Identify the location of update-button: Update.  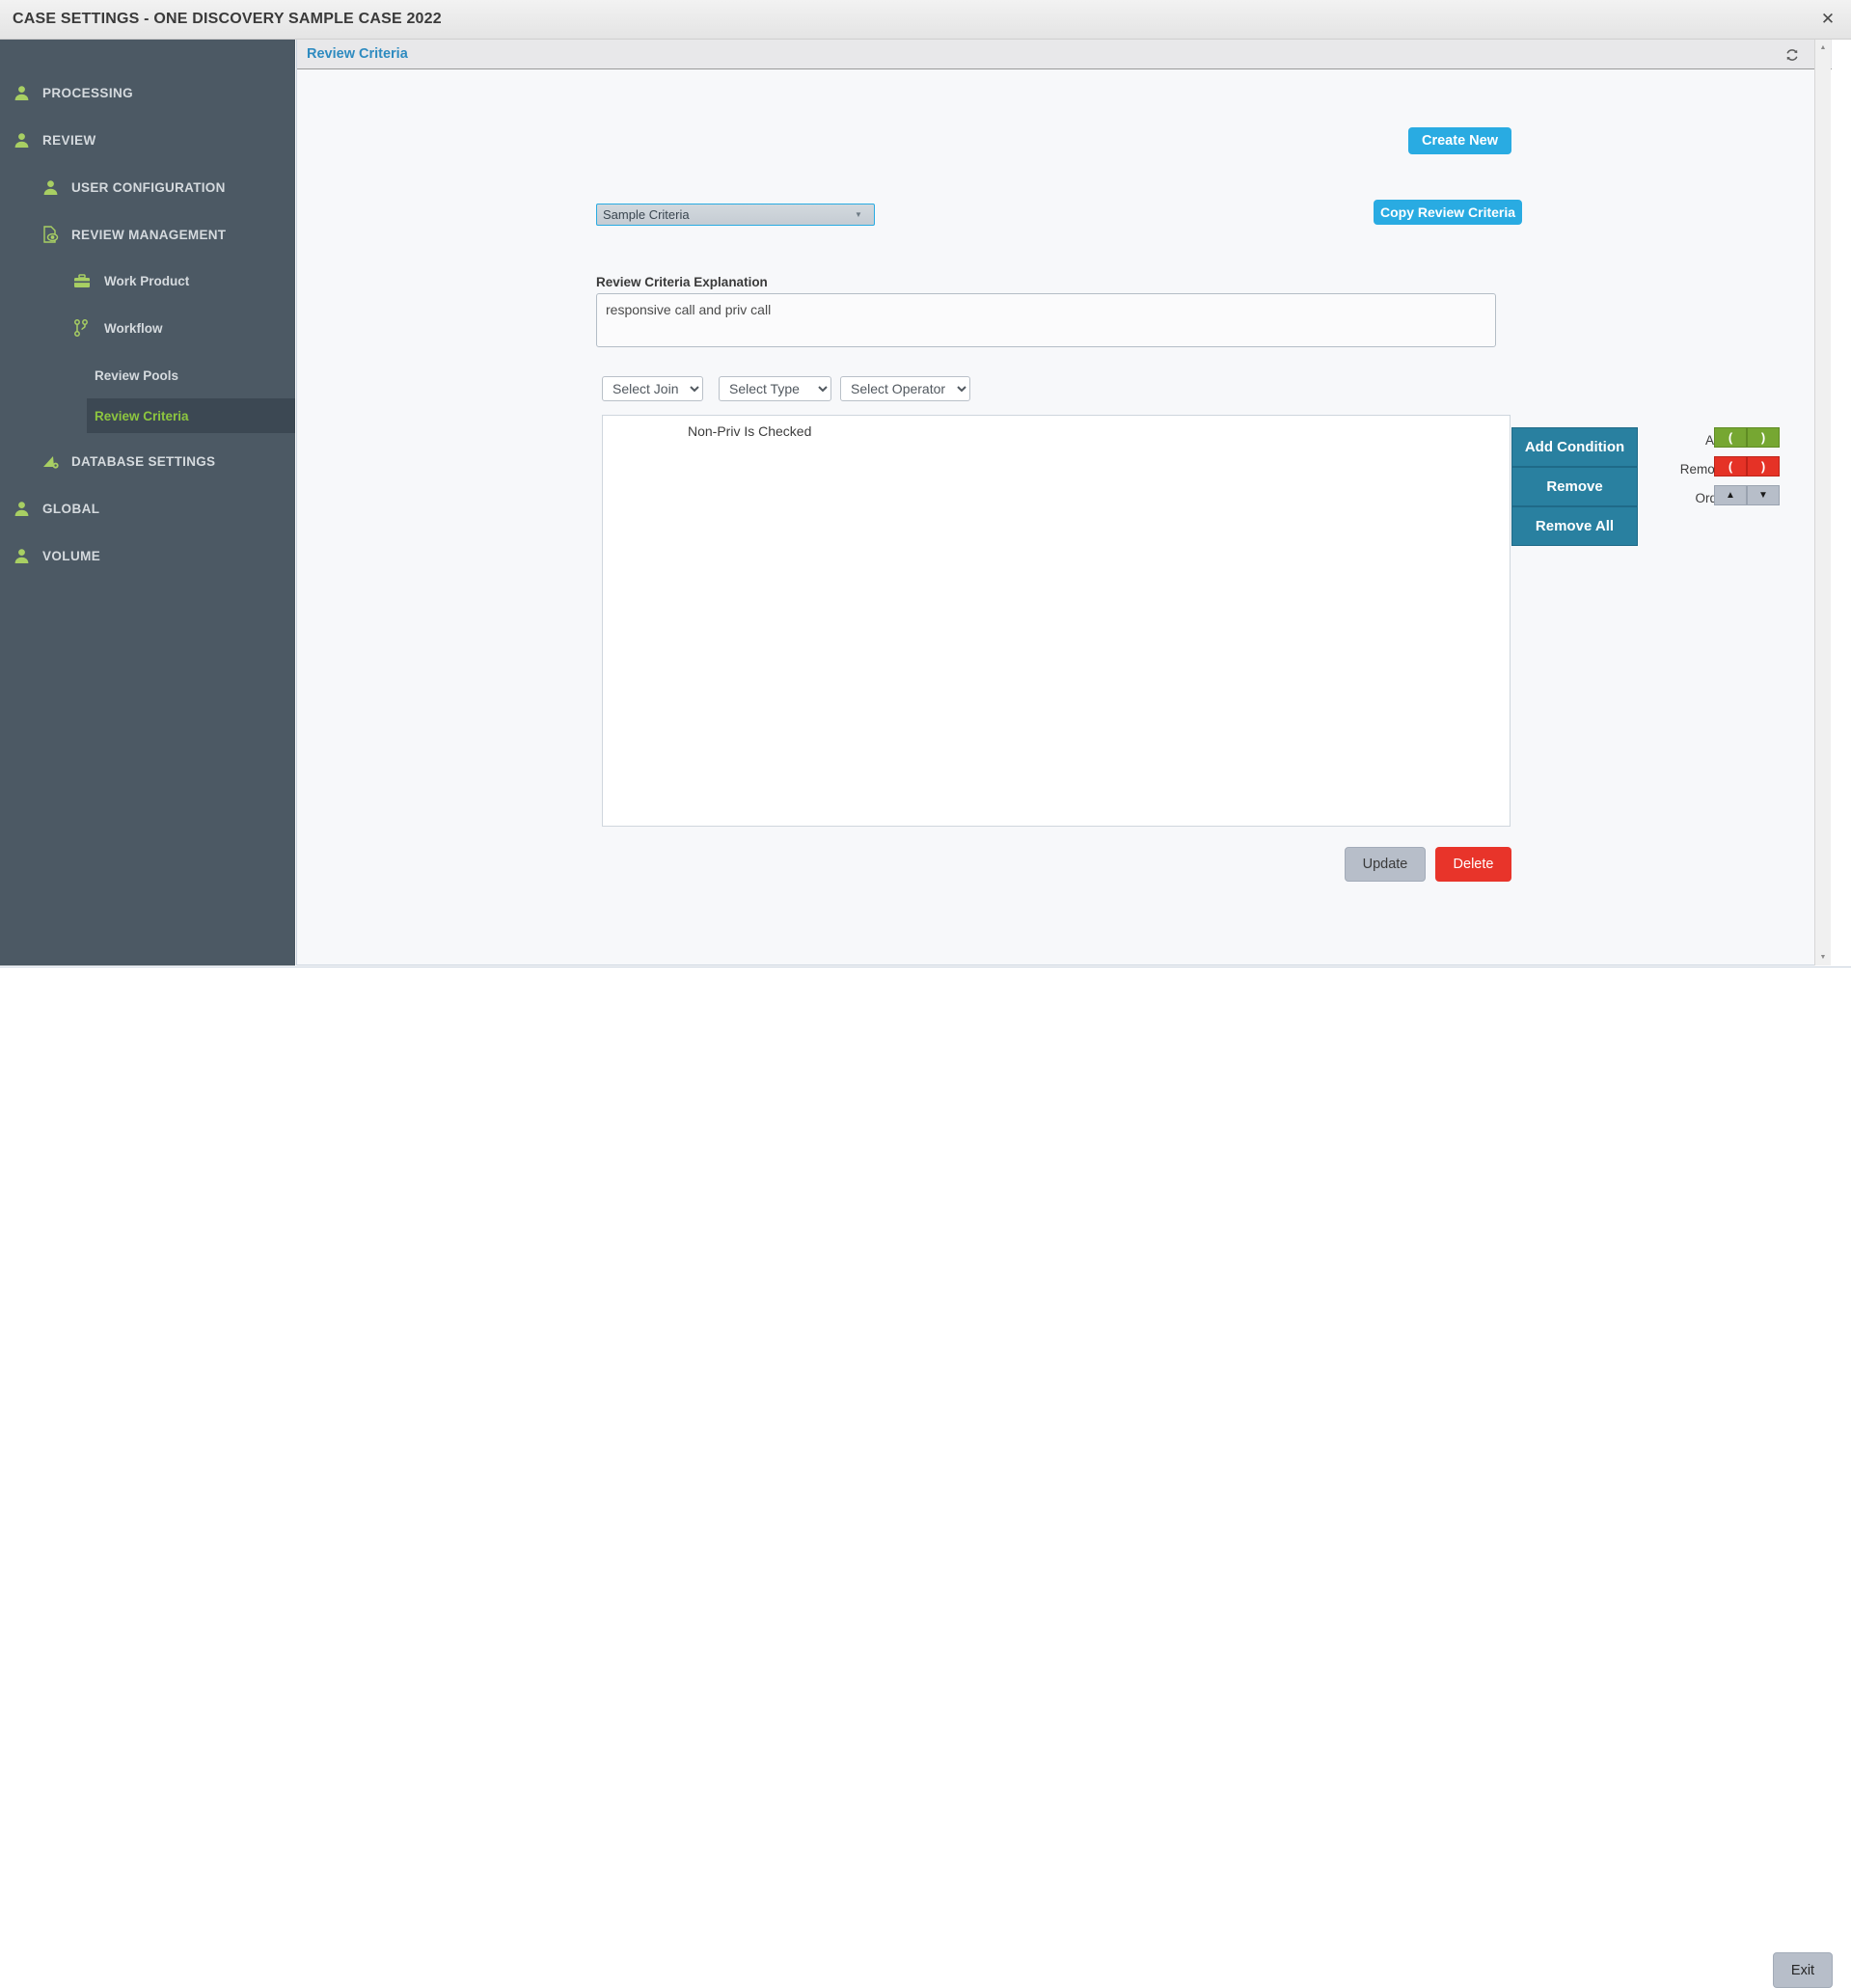
(1385, 864).